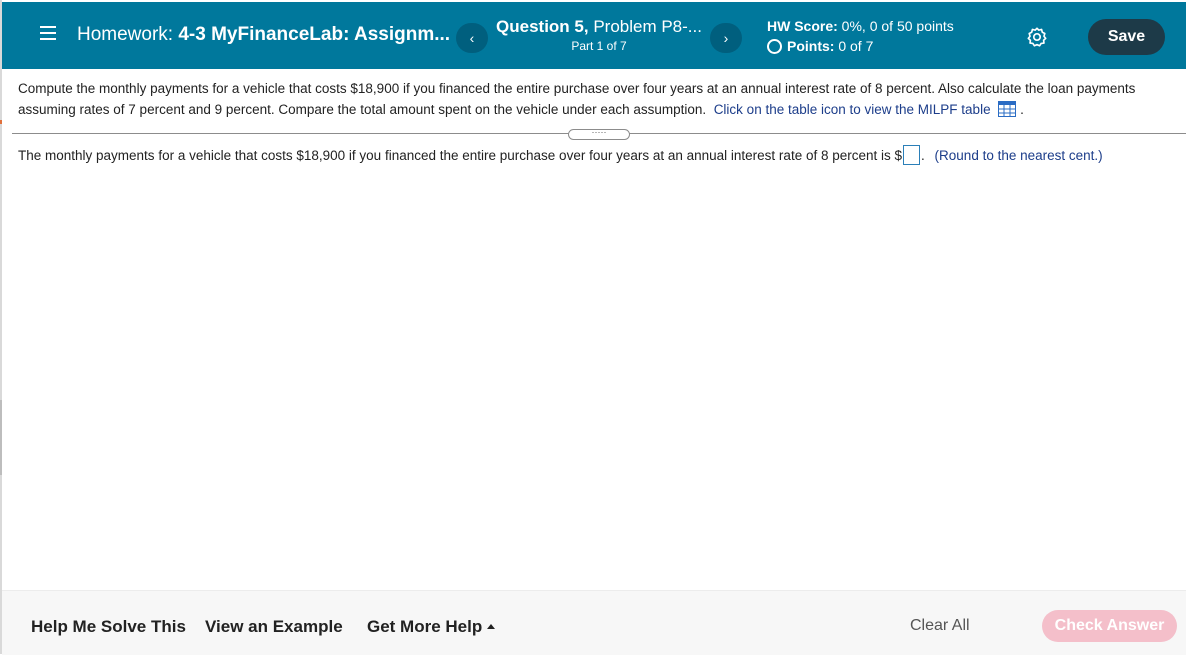 The height and width of the screenshot is (655, 1186). Describe the element at coordinates (923, 155) in the screenshot. I see `answer-suffix: .` at that location.